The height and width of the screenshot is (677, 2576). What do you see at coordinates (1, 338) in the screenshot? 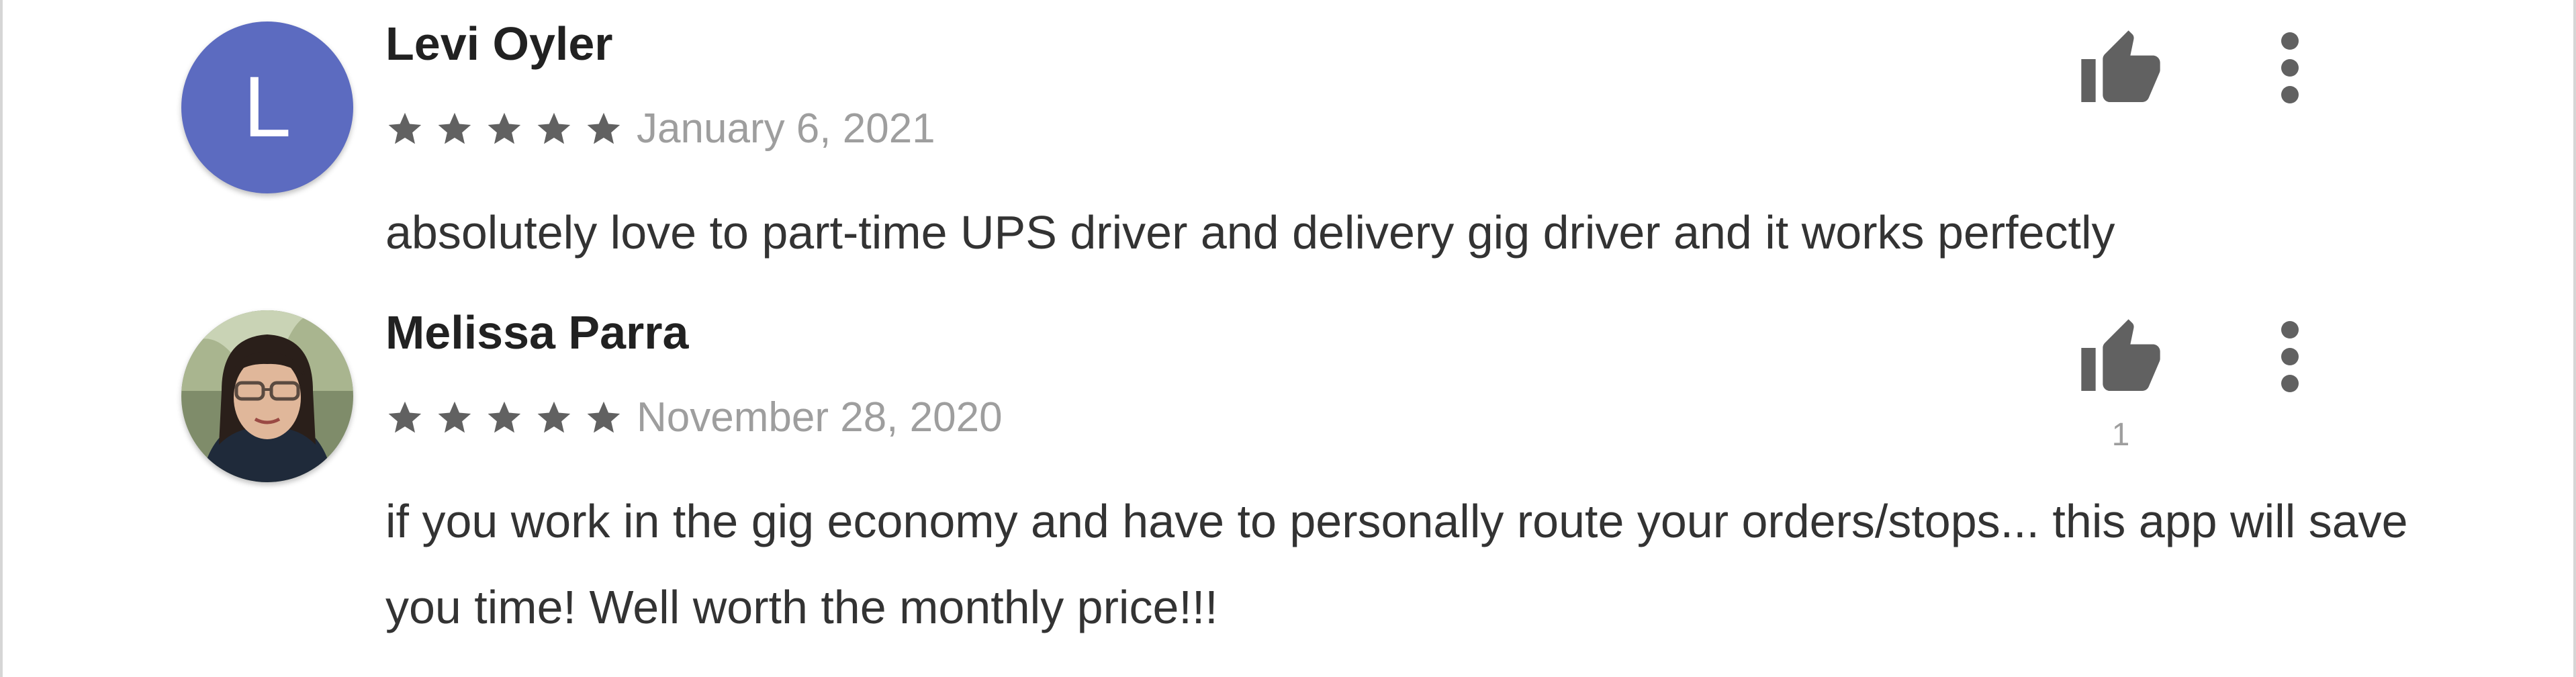
I see `frame-border-left` at bounding box center [1, 338].